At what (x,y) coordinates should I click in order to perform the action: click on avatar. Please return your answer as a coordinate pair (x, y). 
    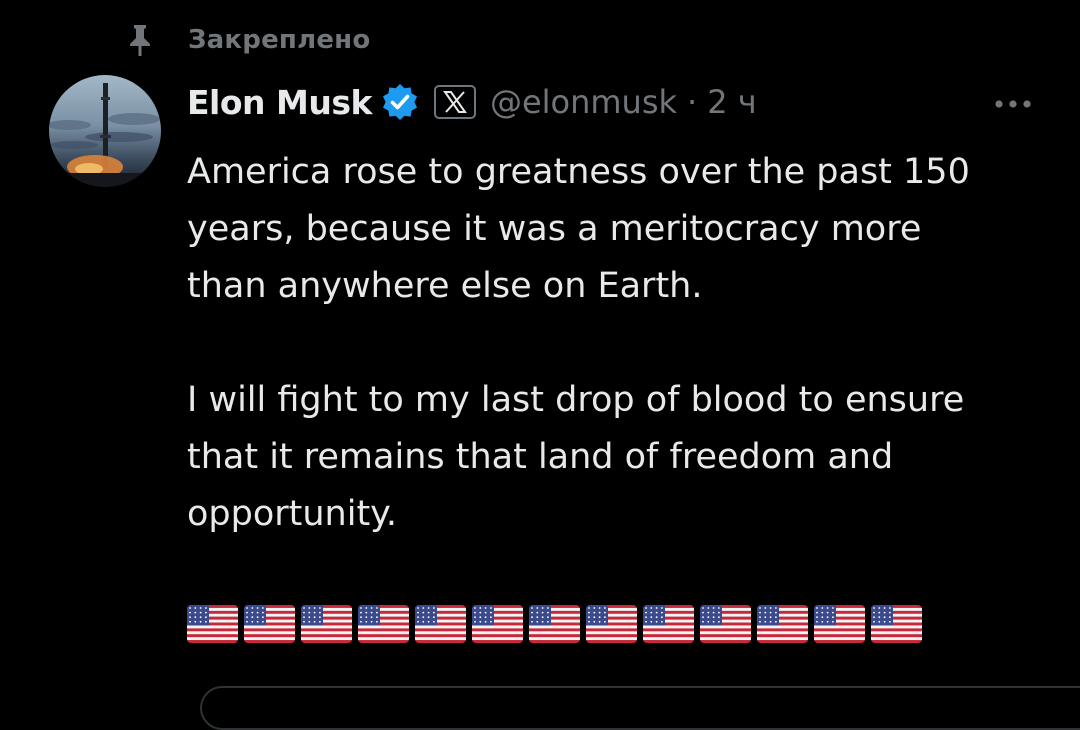
    Looking at the image, I should click on (105, 131).